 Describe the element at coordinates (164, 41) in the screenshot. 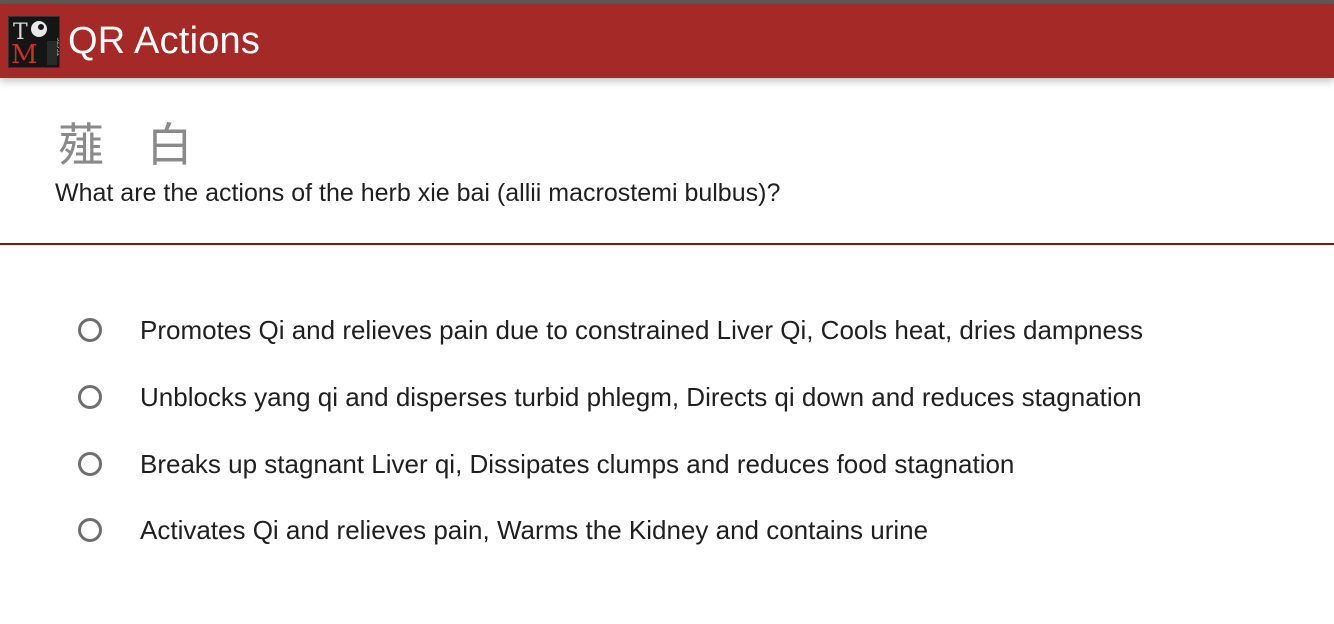

I see `page-title: QR Actions` at that location.